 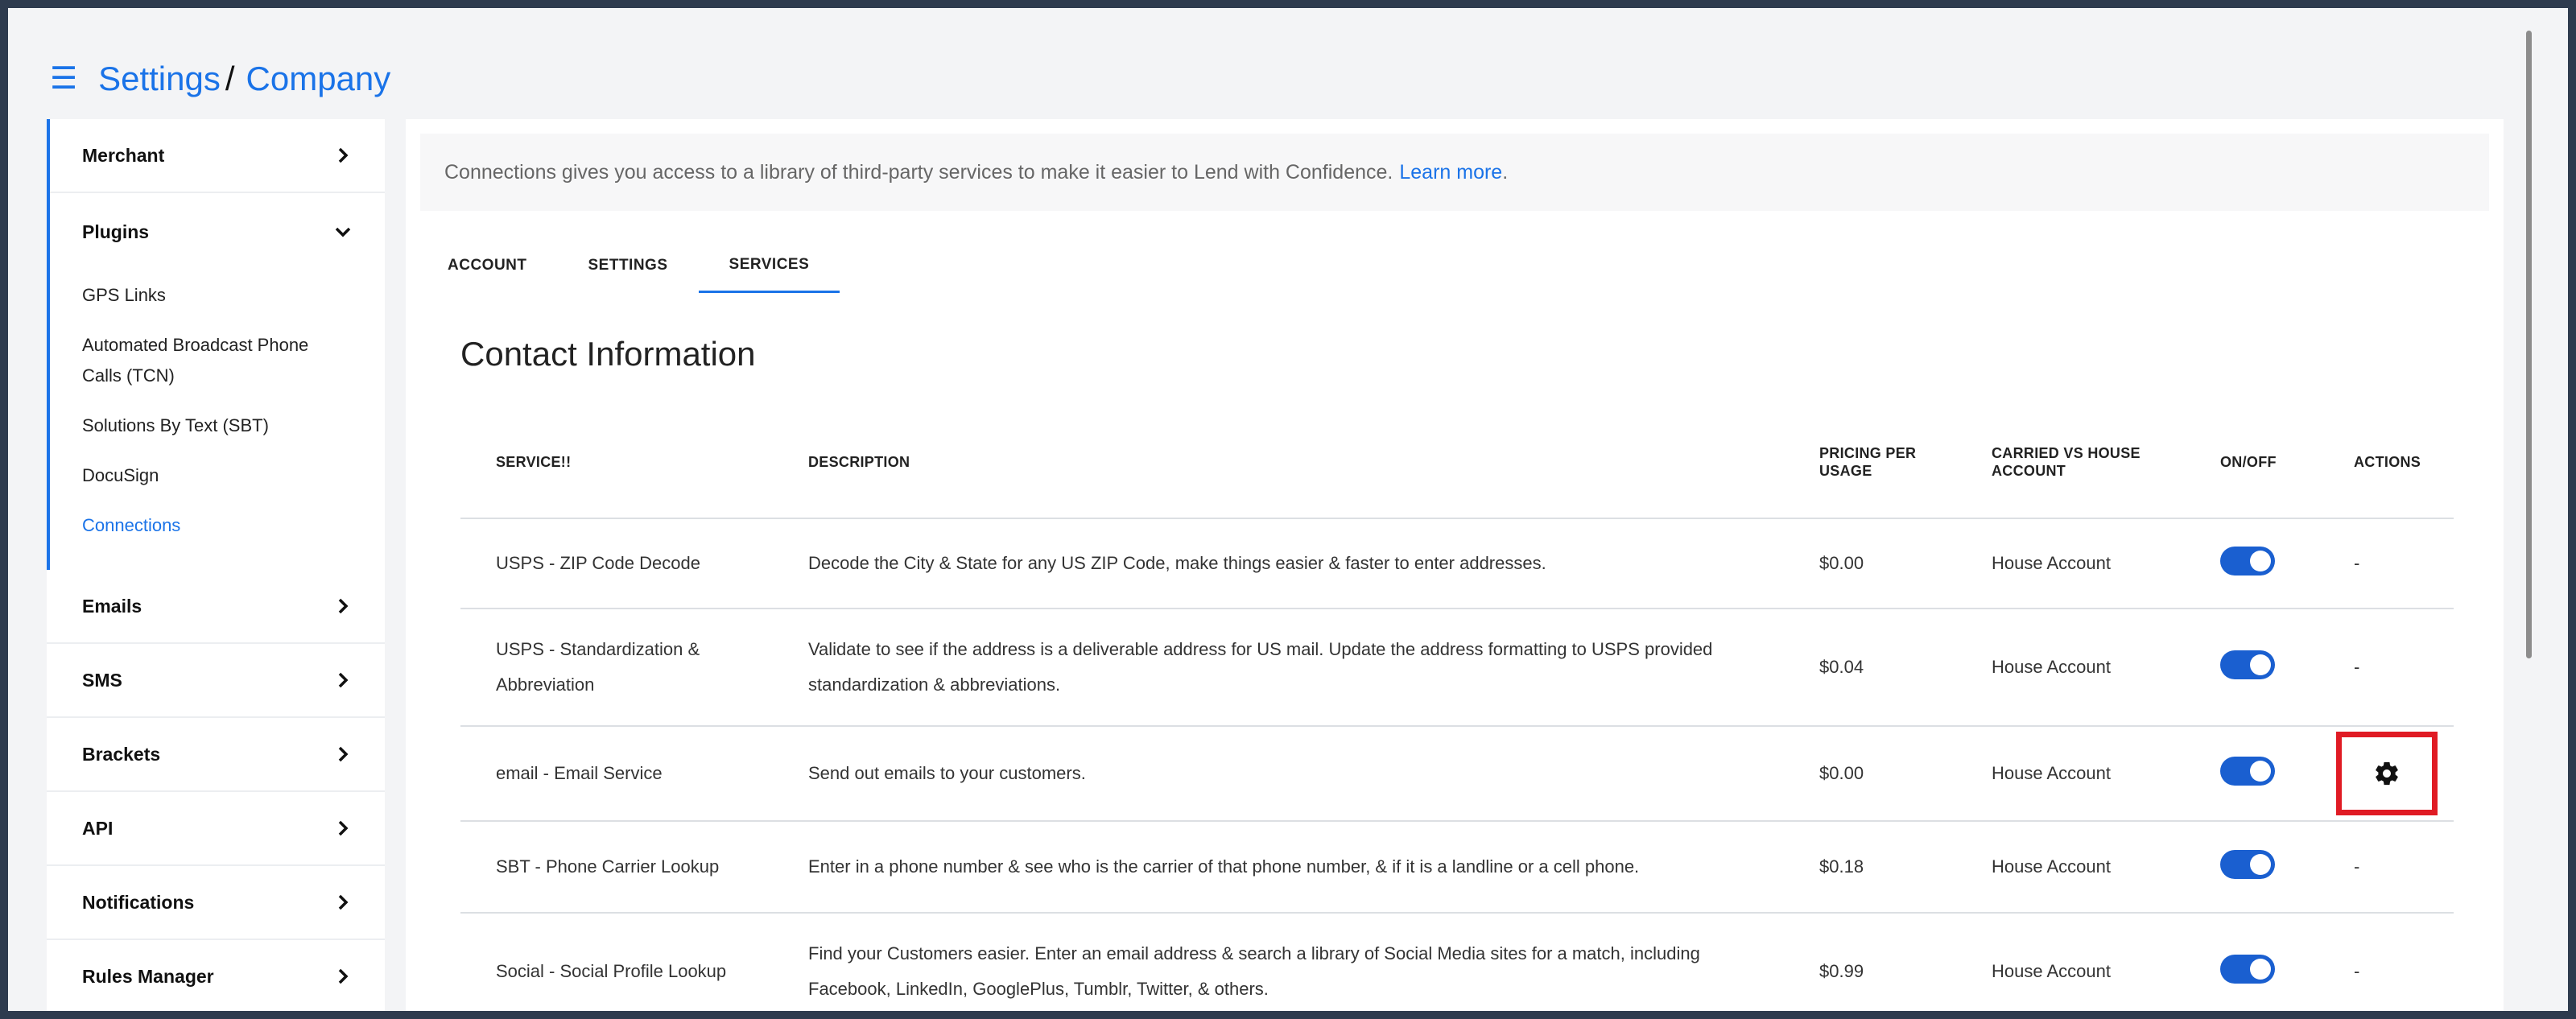 What do you see at coordinates (2529, 344) in the screenshot?
I see `scrollbar-thumb` at bounding box center [2529, 344].